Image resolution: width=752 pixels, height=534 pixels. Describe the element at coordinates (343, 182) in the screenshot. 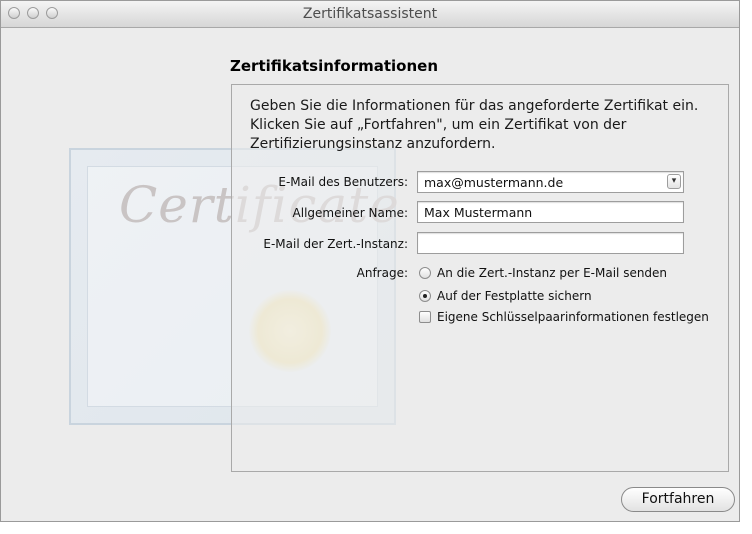

I see `email-label: E-Mail des Benutzers:` at that location.